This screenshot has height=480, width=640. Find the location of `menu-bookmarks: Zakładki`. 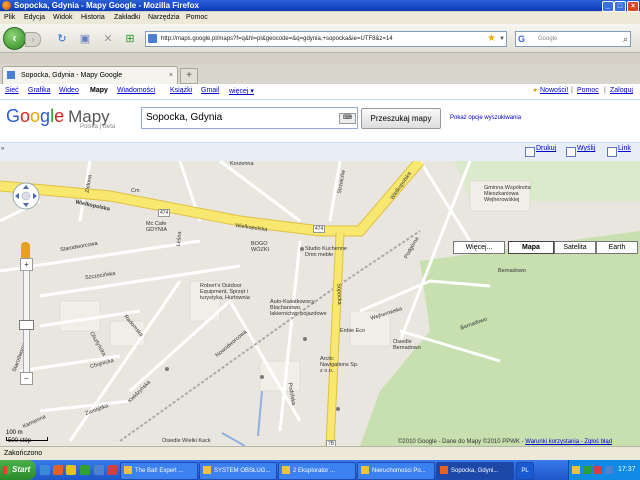

menu-bookmarks: Zakładki is located at coordinates (127, 18).